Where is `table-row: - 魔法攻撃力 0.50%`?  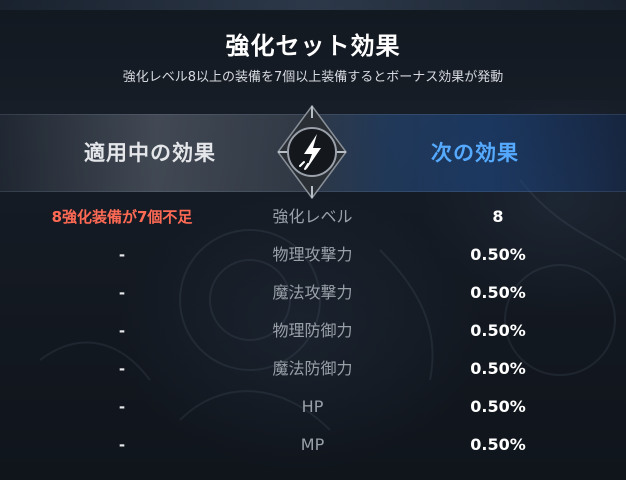 table-row: - 魔法攻撃力 0.50% is located at coordinates (313, 293).